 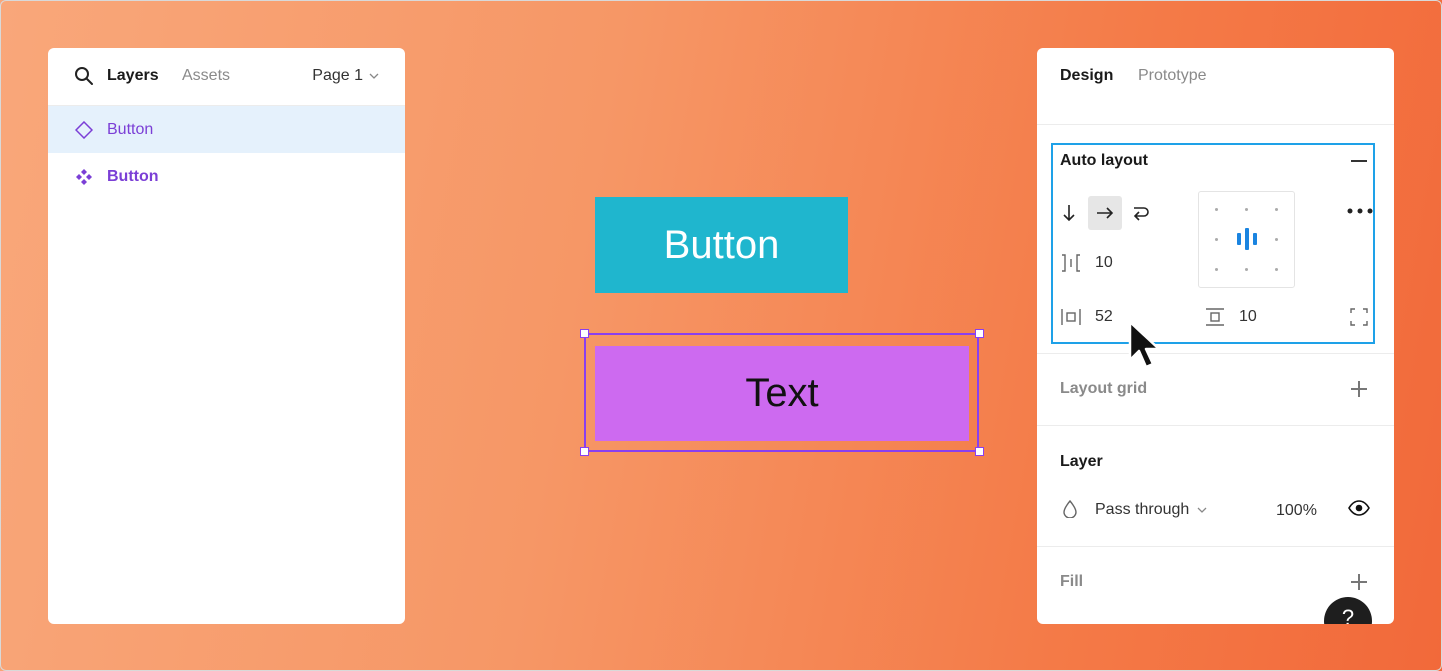 I want to click on vertical-padding-input: 10, so click(x=1248, y=317).